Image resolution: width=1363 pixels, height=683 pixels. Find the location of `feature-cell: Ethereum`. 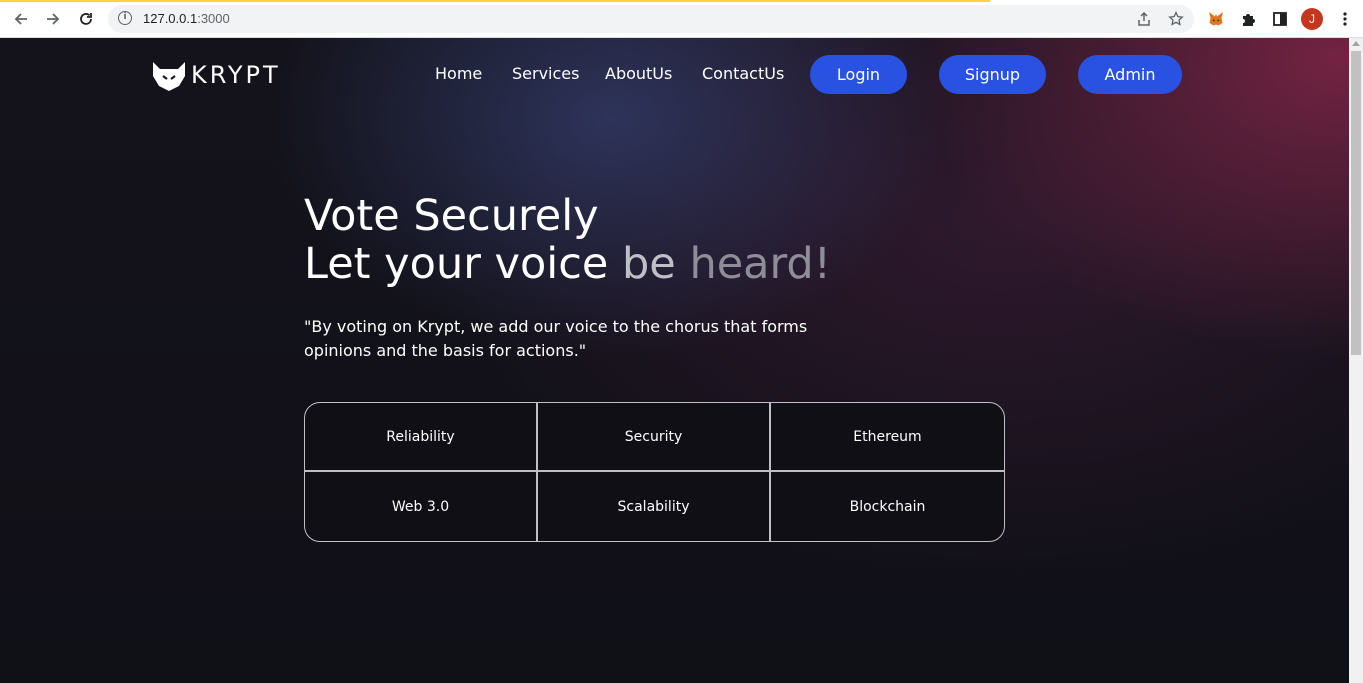

feature-cell: Ethereum is located at coordinates (887, 437).